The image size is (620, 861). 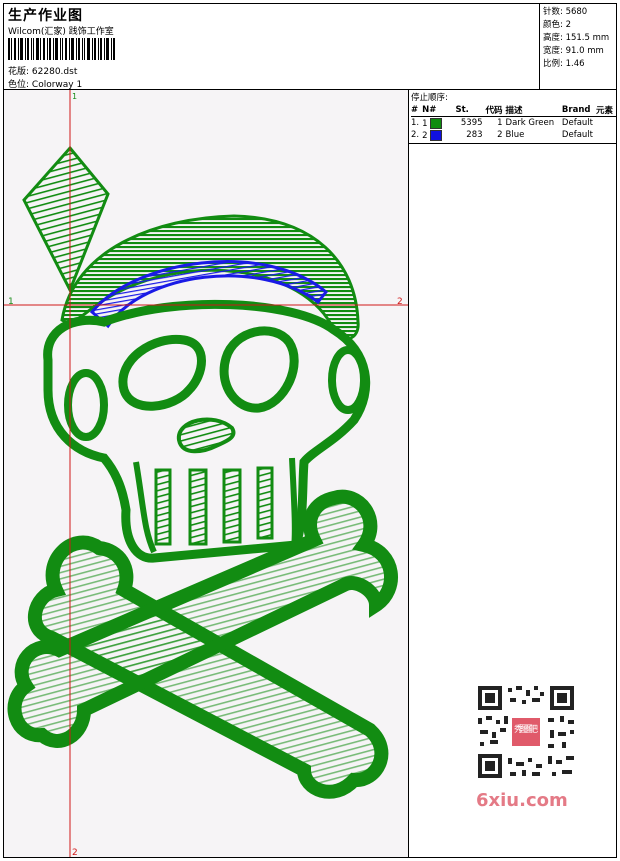 I want to click on colorway-value: Colorway 1, so click(x=57, y=85).